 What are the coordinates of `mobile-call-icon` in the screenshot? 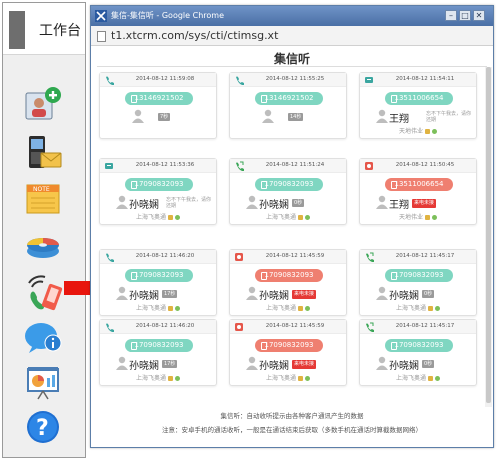 It's located at (43, 291).